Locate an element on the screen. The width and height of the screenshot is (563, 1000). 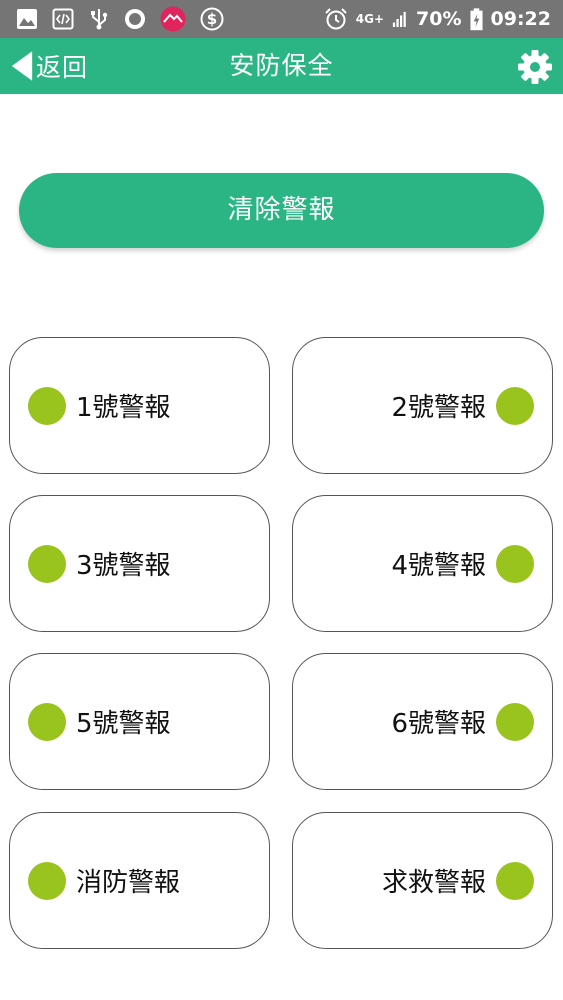
clear-alarms-button: 清除警報 is located at coordinates (281, 210).